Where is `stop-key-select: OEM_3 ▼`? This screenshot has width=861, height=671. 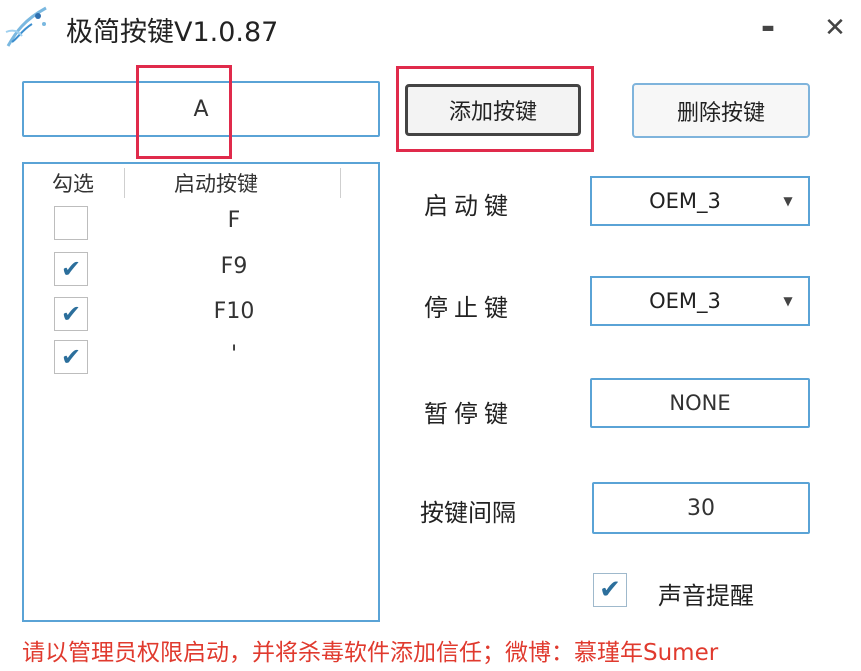 stop-key-select: OEM_3 ▼ is located at coordinates (700, 301).